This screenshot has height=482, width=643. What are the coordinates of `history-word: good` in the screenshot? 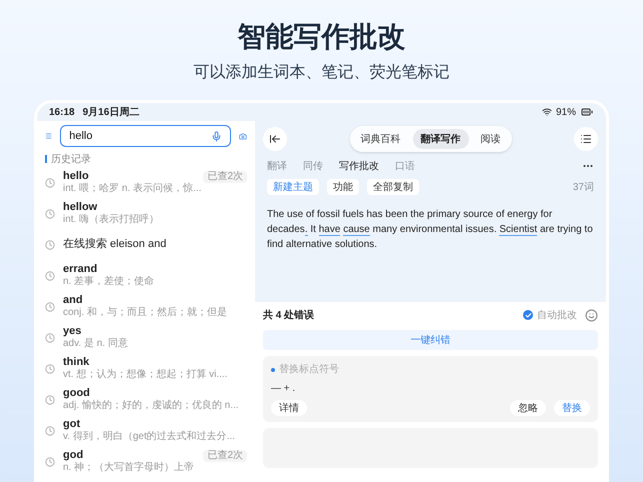 It's located at (76, 393).